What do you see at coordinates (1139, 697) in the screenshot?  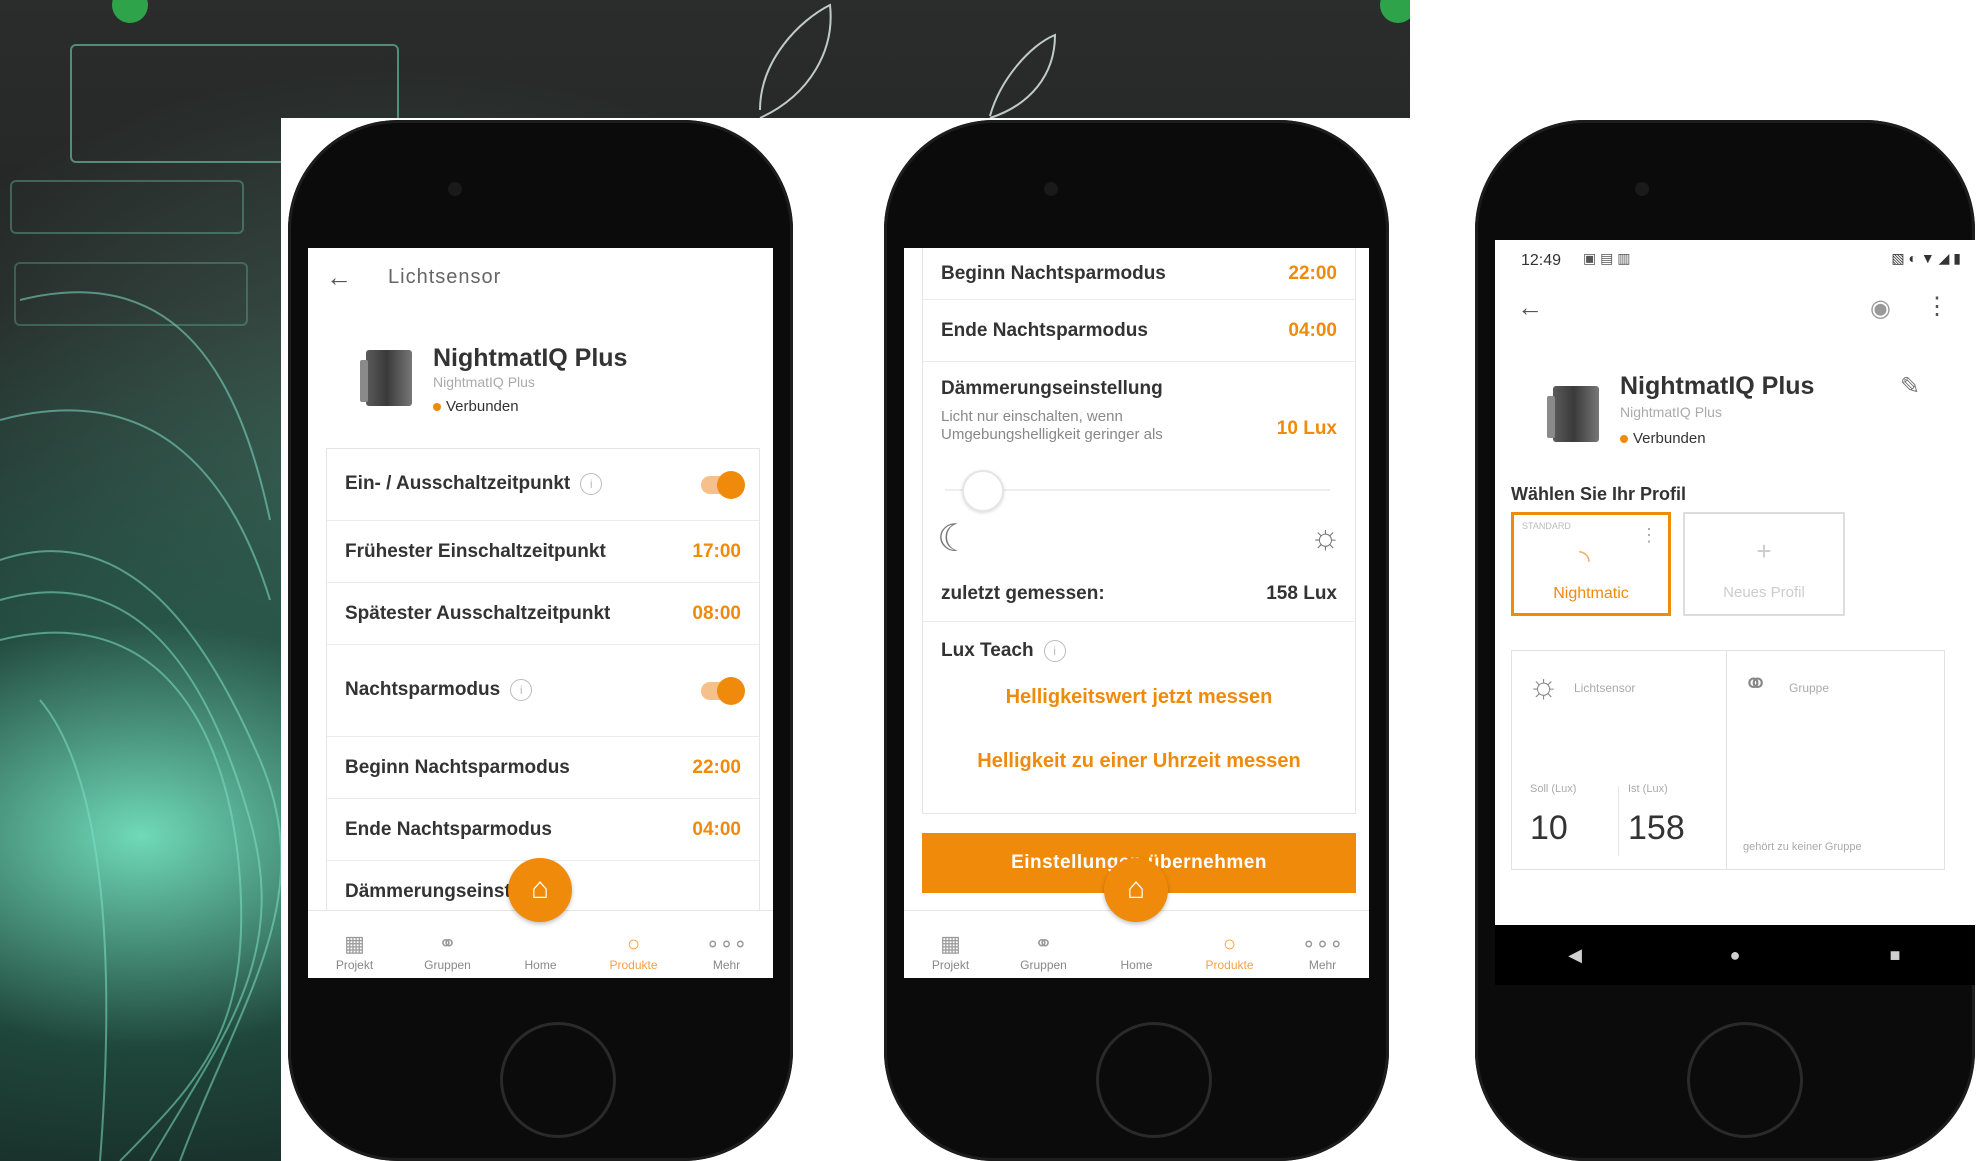 I see `measure-now-link: Helligkeitswert jetzt messen` at bounding box center [1139, 697].